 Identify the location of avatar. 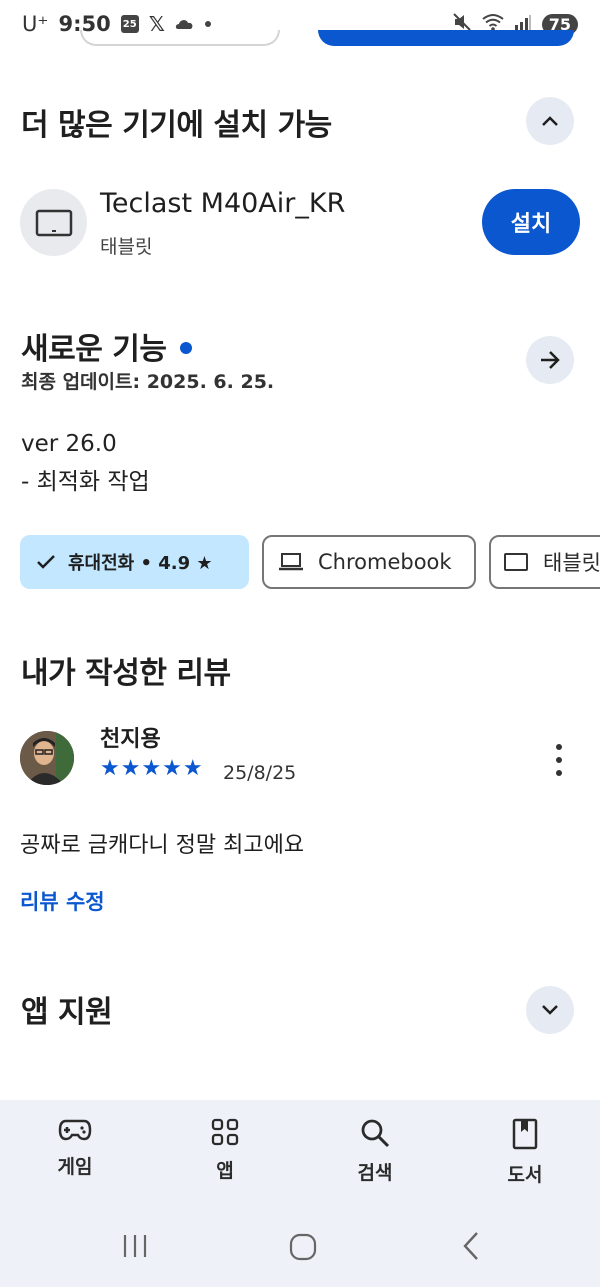
(47, 758).